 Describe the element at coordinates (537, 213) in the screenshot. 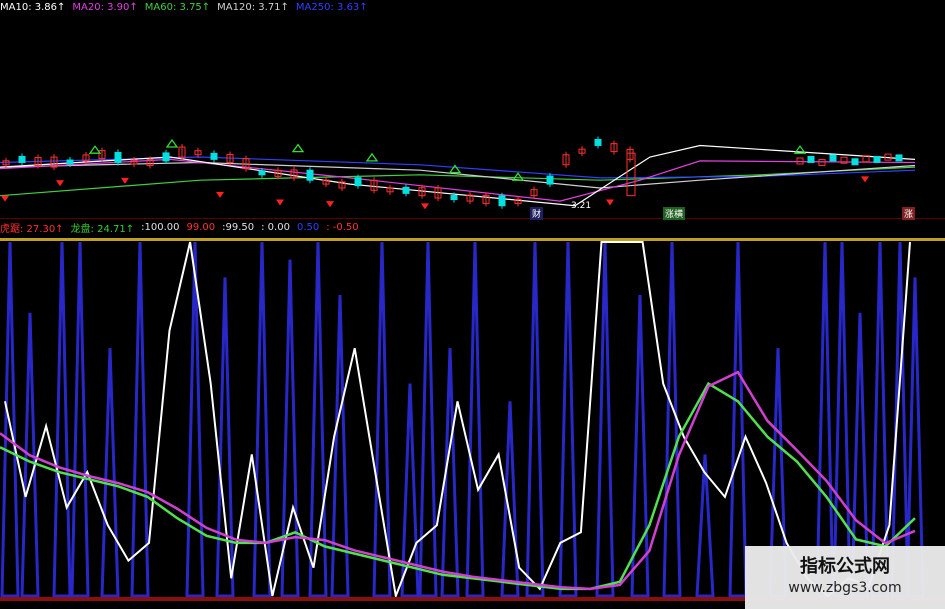

I see `cai-tag: 财` at that location.